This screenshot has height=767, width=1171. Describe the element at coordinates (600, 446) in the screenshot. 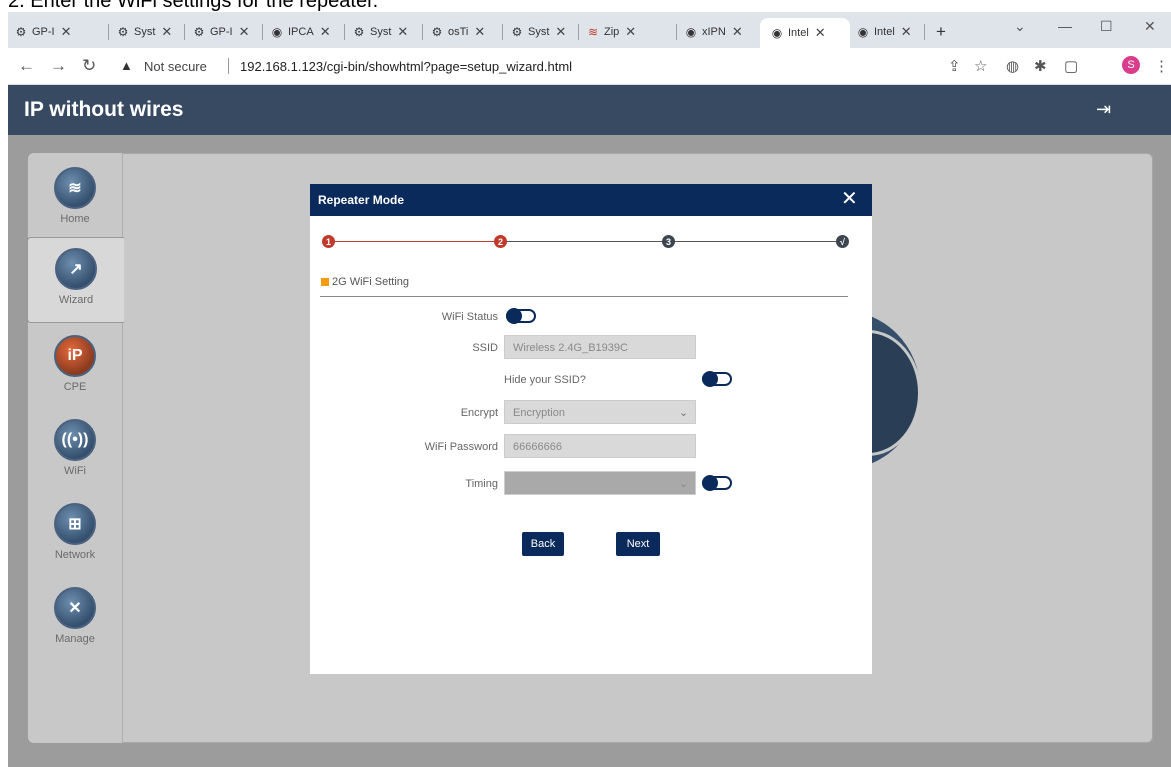

I see `wifi-password-input: 66666666` at that location.